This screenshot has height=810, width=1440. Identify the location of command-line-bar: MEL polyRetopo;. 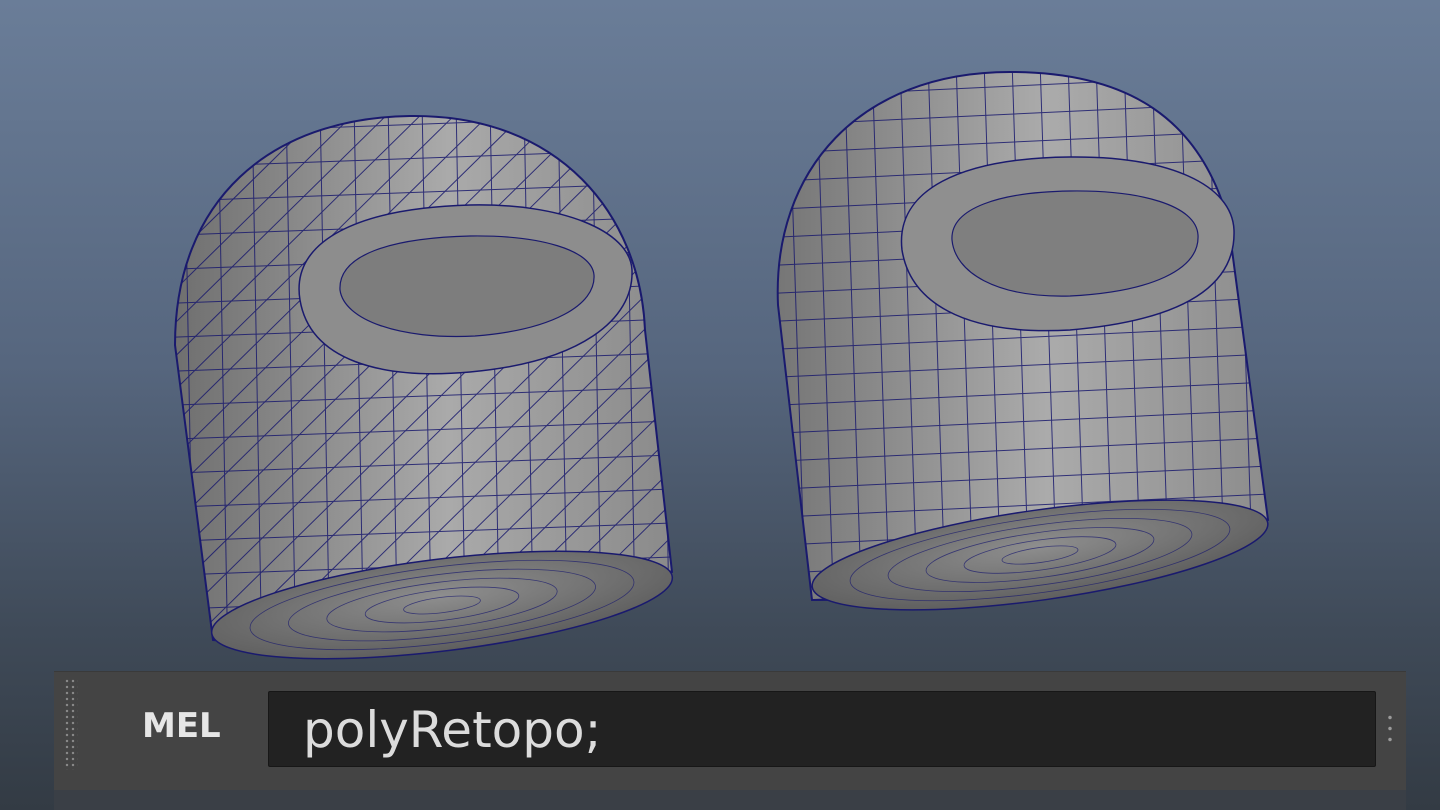
(730, 730).